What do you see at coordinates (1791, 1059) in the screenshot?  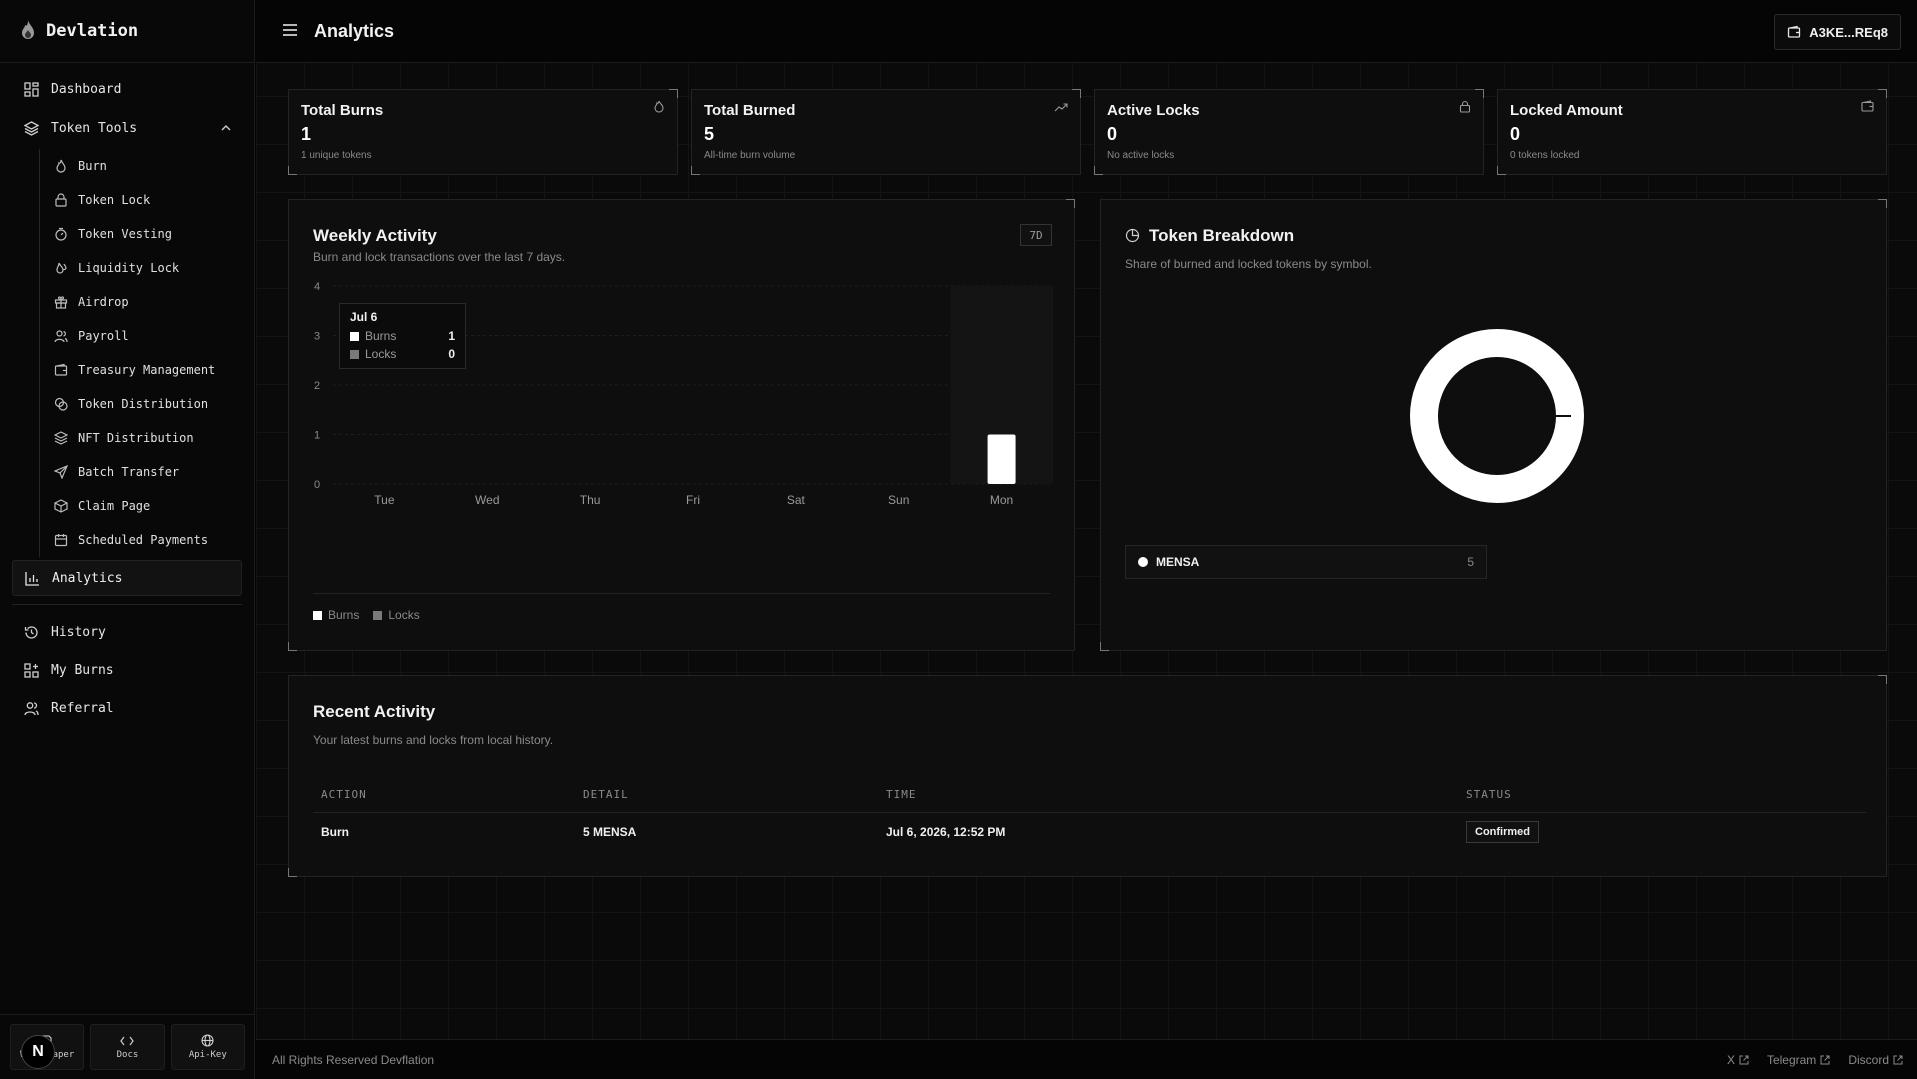 I see `link-label: Telegram` at bounding box center [1791, 1059].